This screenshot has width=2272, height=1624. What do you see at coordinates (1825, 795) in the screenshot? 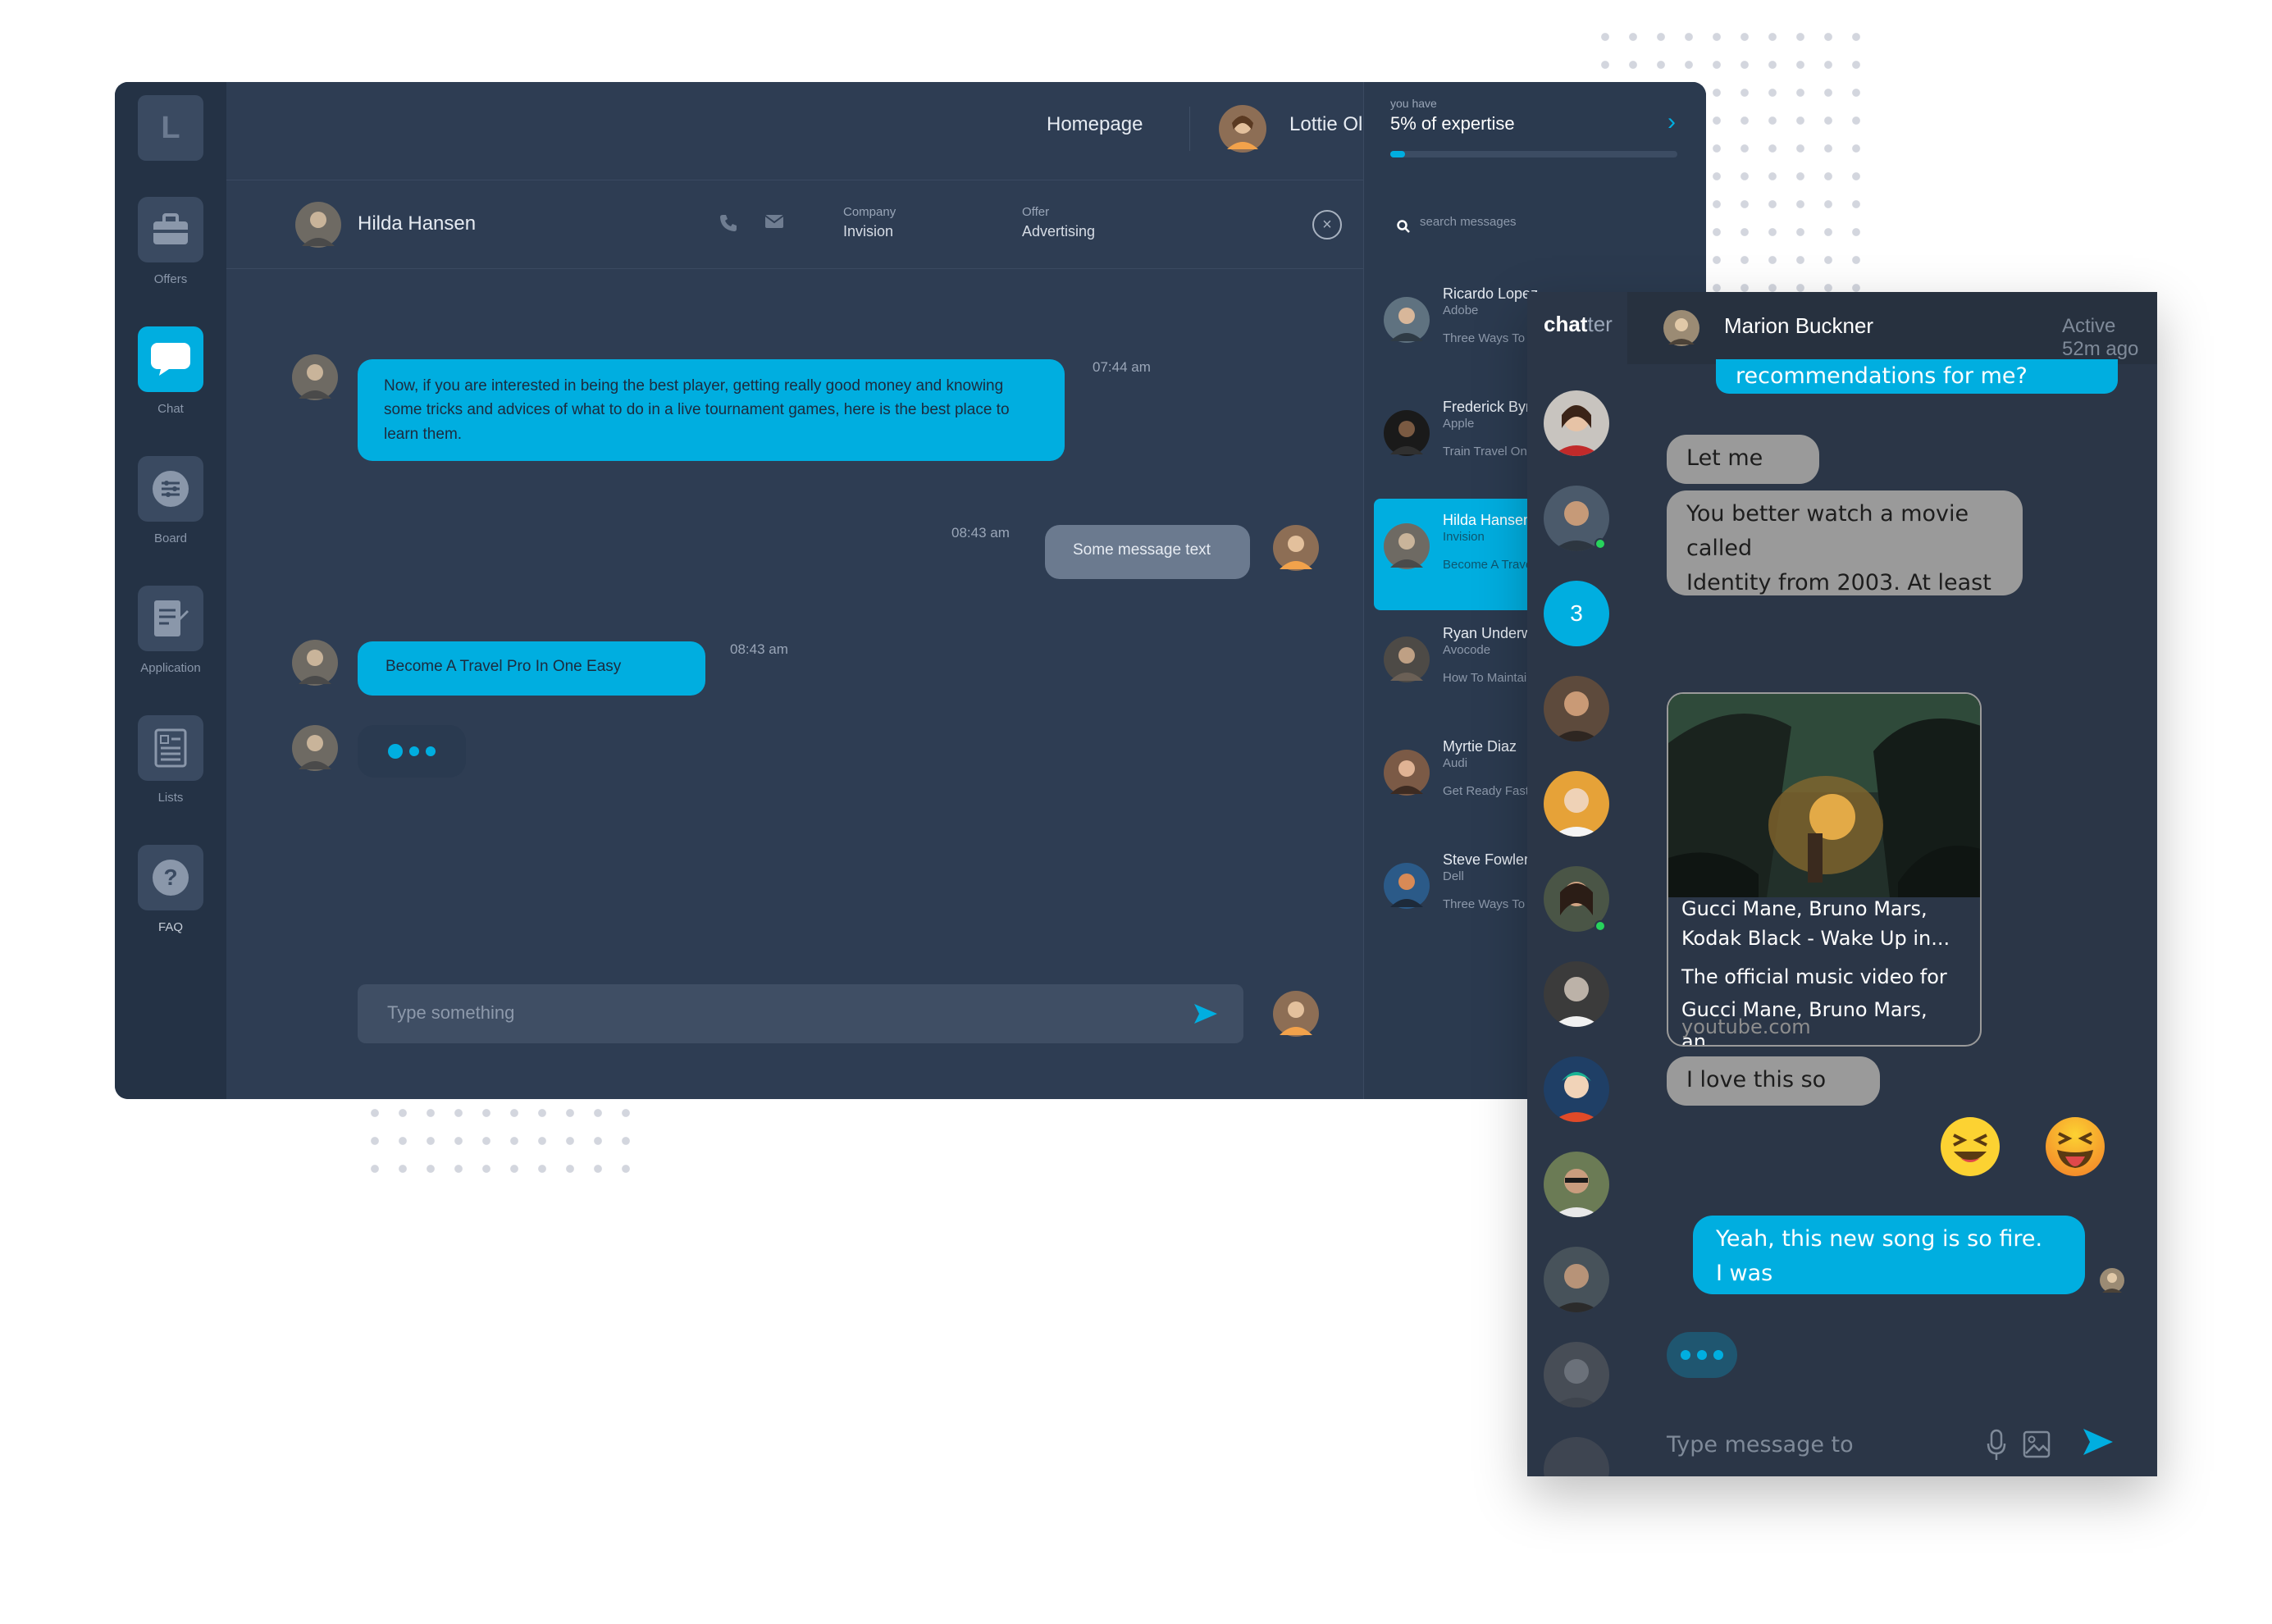
I see `video-thumbnail` at bounding box center [1825, 795].